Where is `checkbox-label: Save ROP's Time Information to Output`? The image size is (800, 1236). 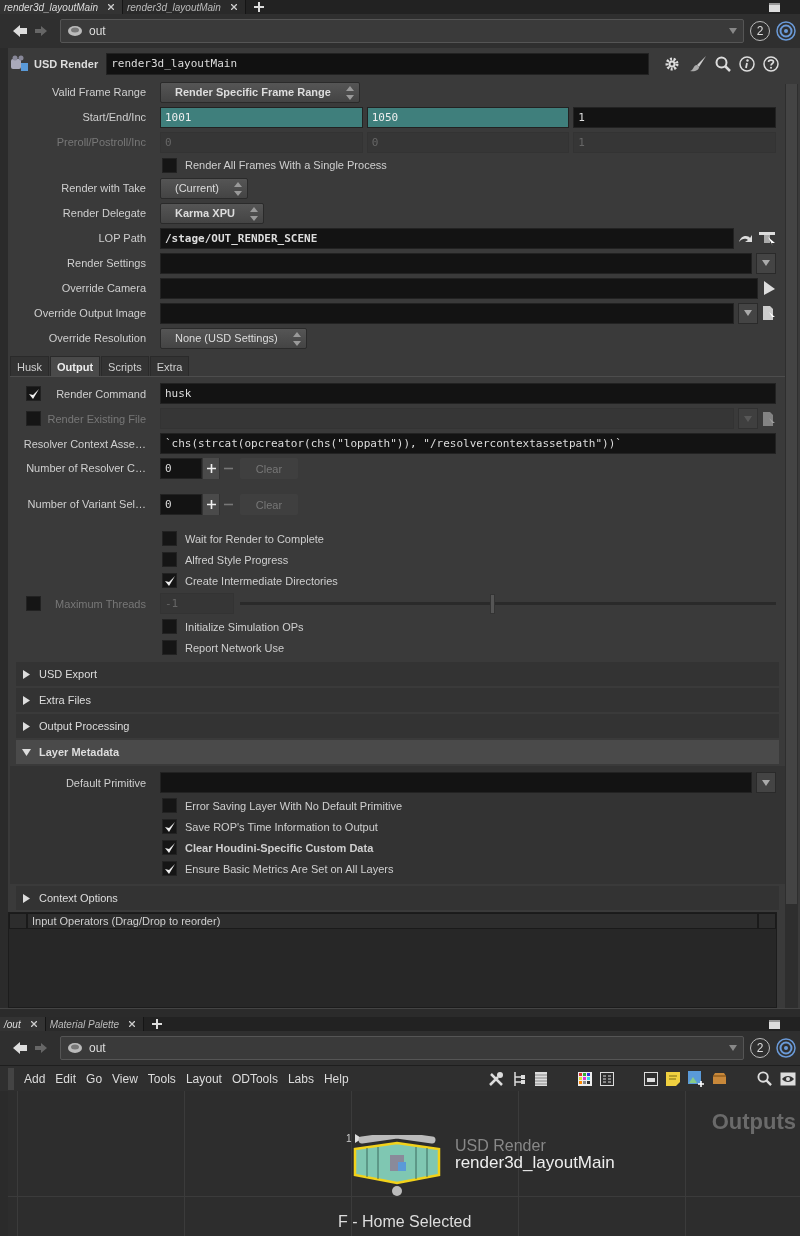 checkbox-label: Save ROP's Time Information to Output is located at coordinates (281, 826).